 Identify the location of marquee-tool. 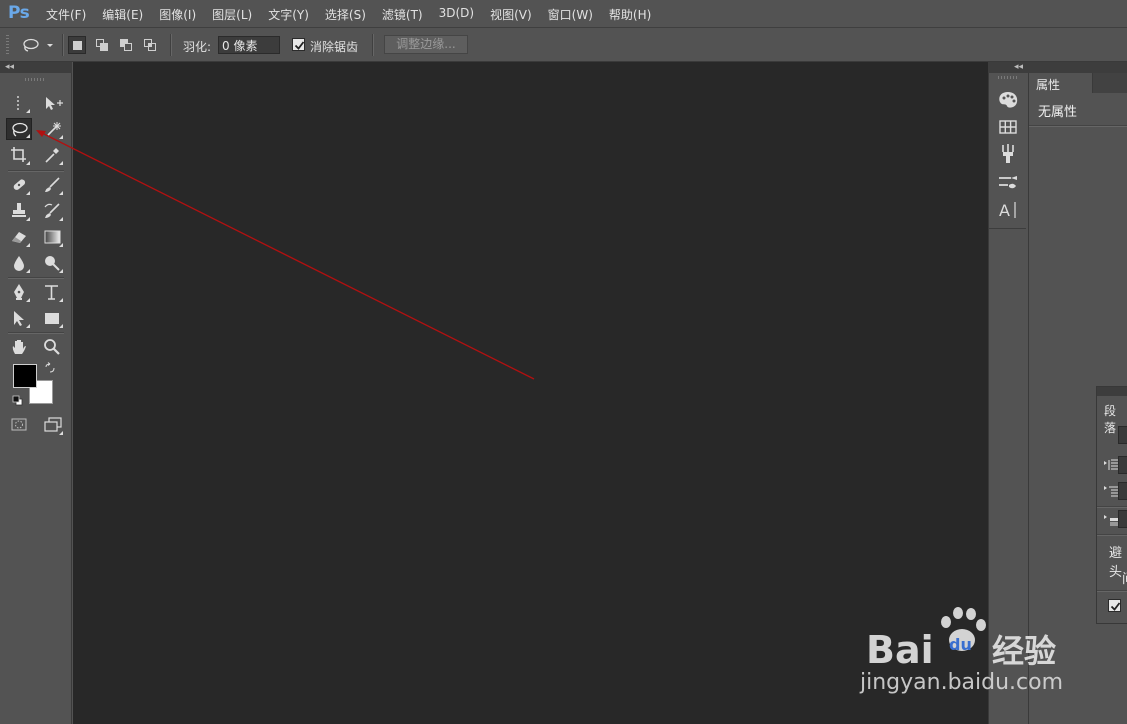
(19, 103).